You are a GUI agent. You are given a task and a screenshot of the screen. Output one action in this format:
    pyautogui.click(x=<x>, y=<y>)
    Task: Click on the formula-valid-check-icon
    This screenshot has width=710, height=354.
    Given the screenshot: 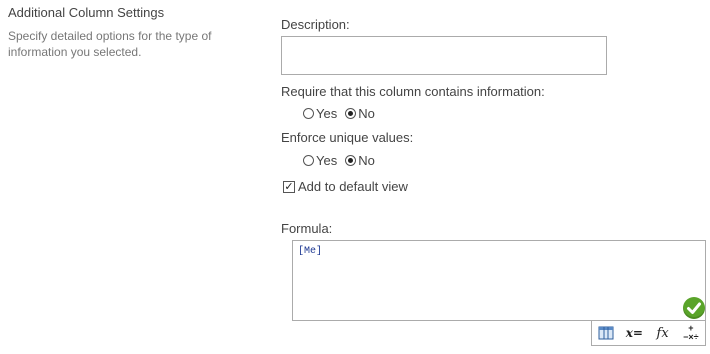 What is the action you would take?
    pyautogui.click(x=694, y=308)
    